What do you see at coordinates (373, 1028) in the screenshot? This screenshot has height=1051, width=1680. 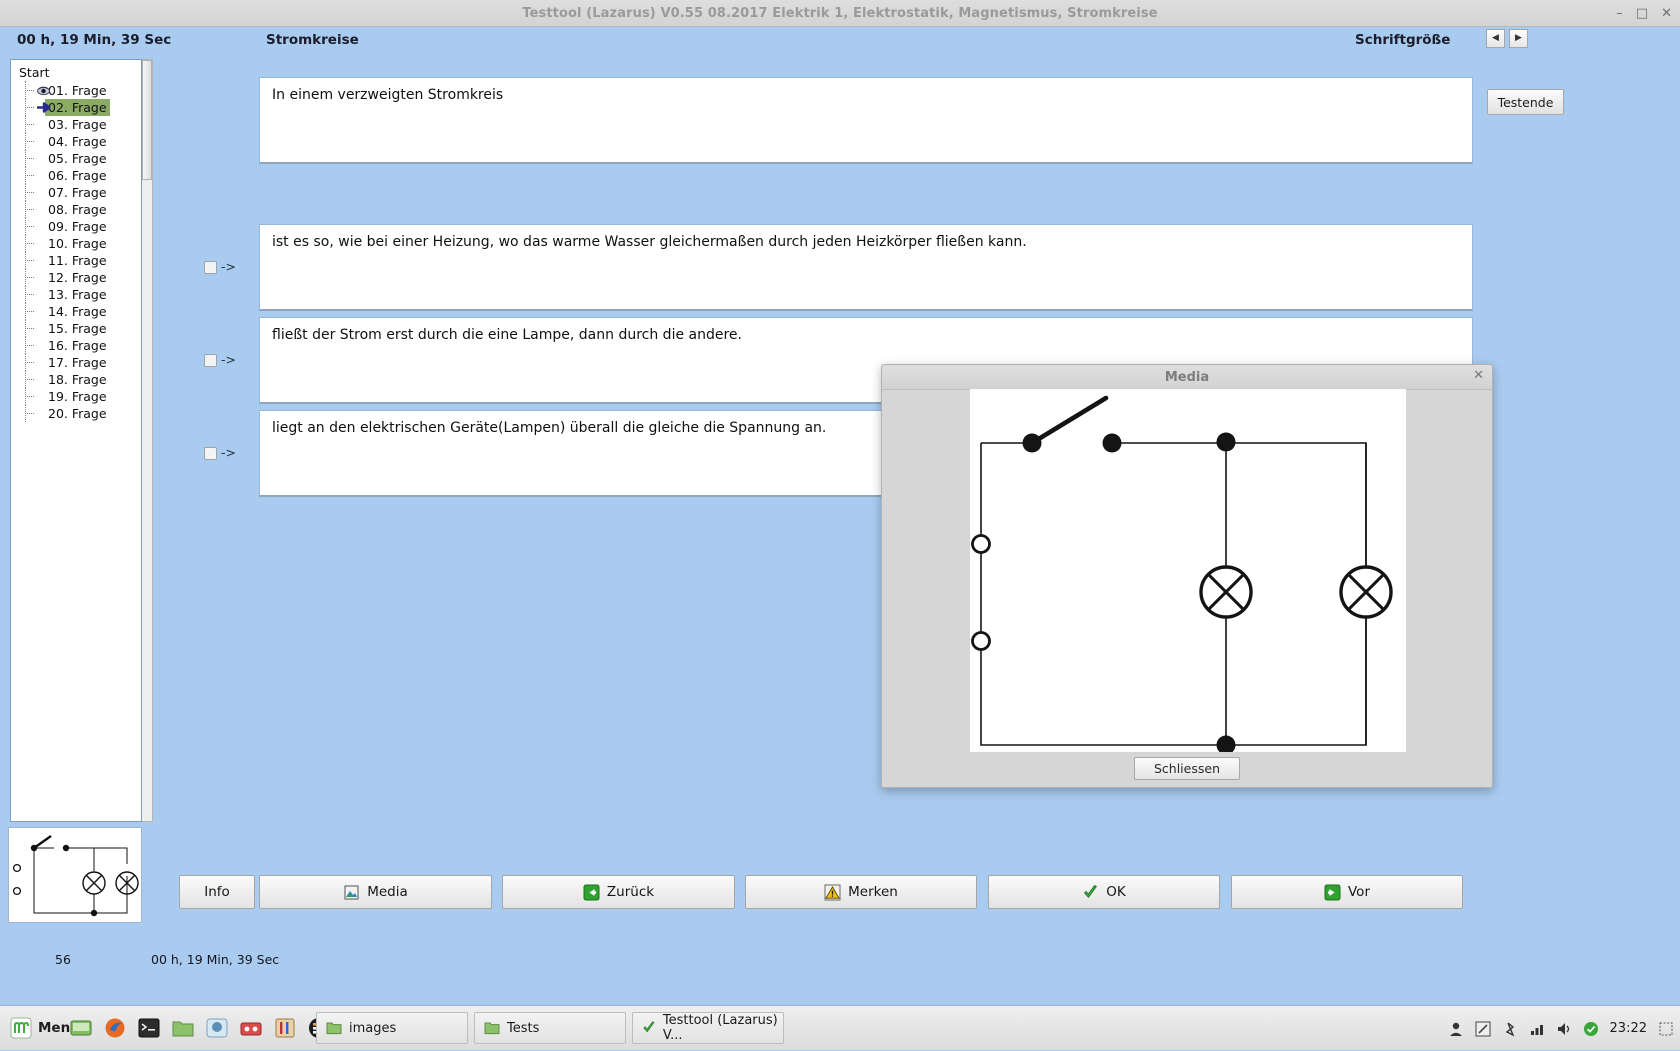 I see `taskbar-window-label: images` at bounding box center [373, 1028].